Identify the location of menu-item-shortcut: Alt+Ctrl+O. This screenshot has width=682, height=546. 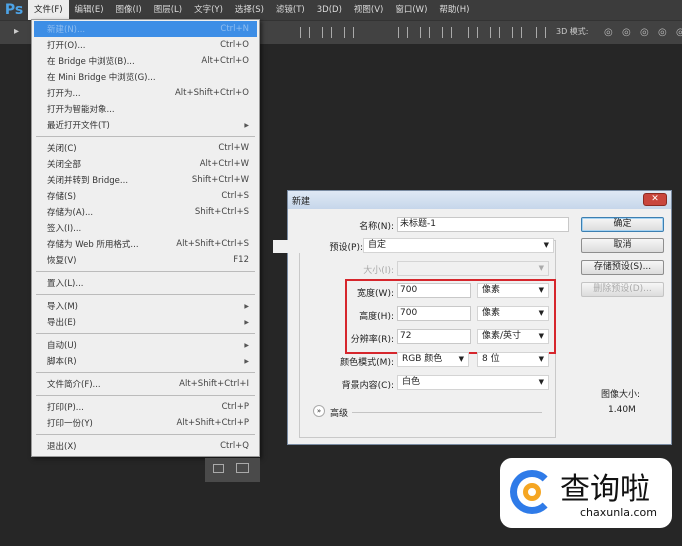
(225, 61).